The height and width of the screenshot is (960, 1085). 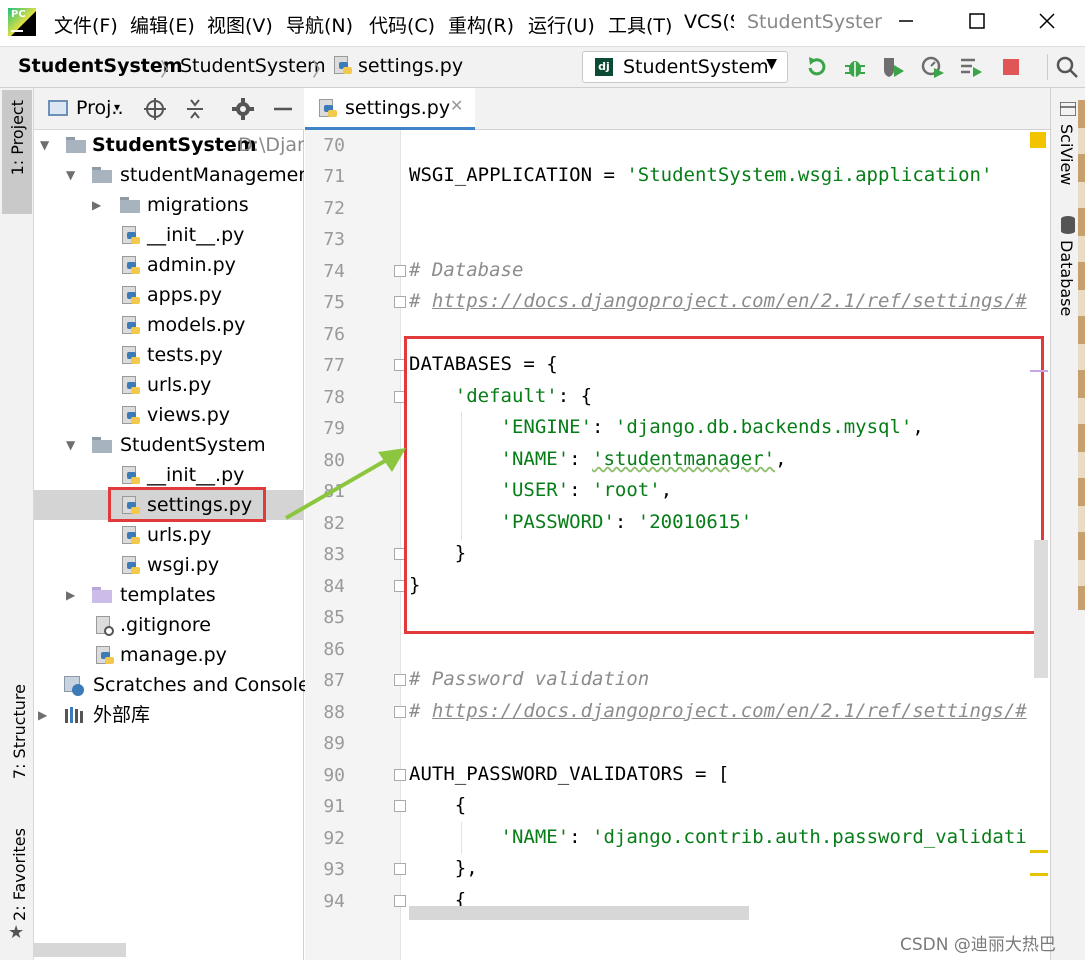 What do you see at coordinates (402, 24) in the screenshot?
I see `menu-code: 代码(C)` at bounding box center [402, 24].